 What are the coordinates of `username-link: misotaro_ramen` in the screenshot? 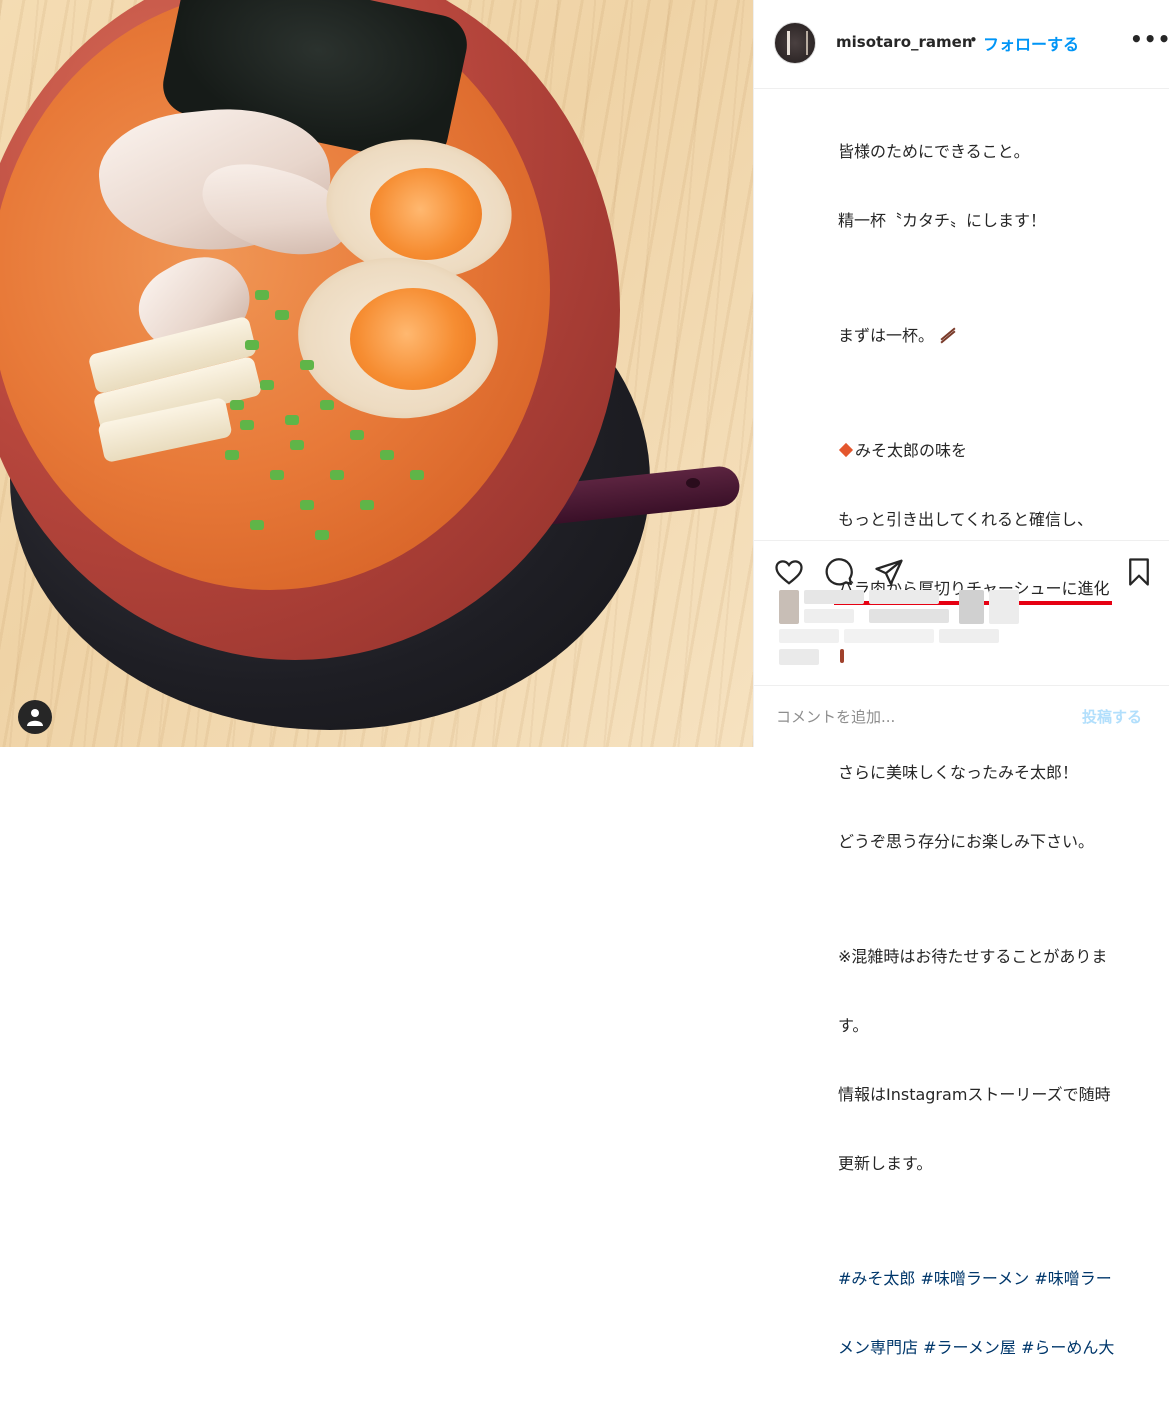 It's located at (904, 42).